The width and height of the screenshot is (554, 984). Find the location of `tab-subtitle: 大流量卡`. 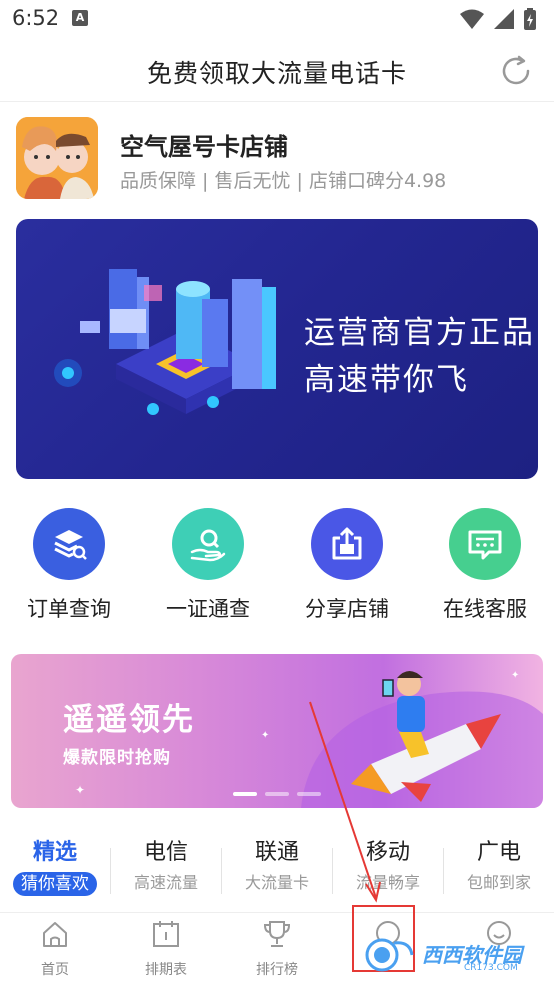

tab-subtitle: 大流量卡 is located at coordinates (276, 882).